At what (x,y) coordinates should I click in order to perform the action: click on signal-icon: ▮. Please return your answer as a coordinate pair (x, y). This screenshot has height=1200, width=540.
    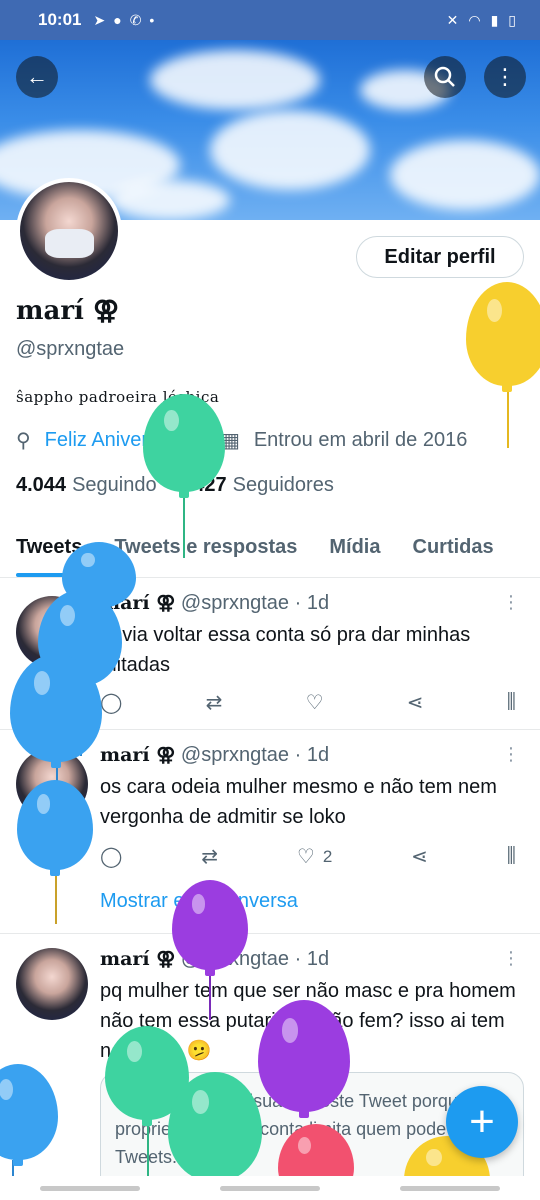
    Looking at the image, I should click on (494, 19).